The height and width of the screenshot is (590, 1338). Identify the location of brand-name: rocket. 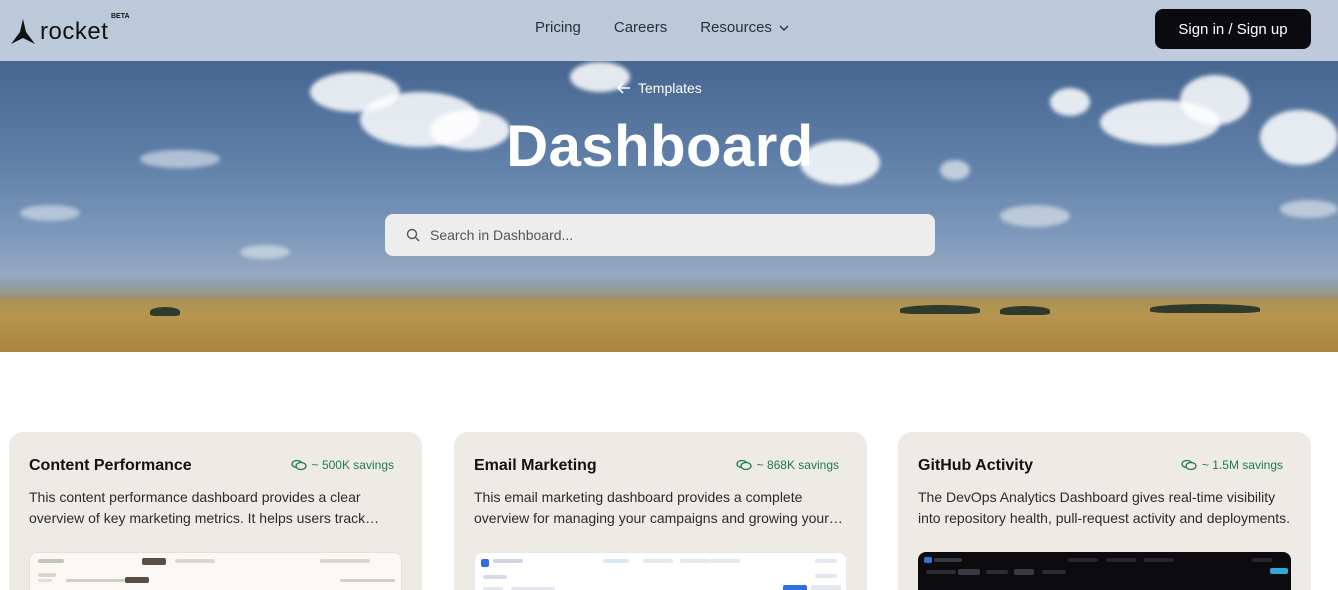
(74, 31).